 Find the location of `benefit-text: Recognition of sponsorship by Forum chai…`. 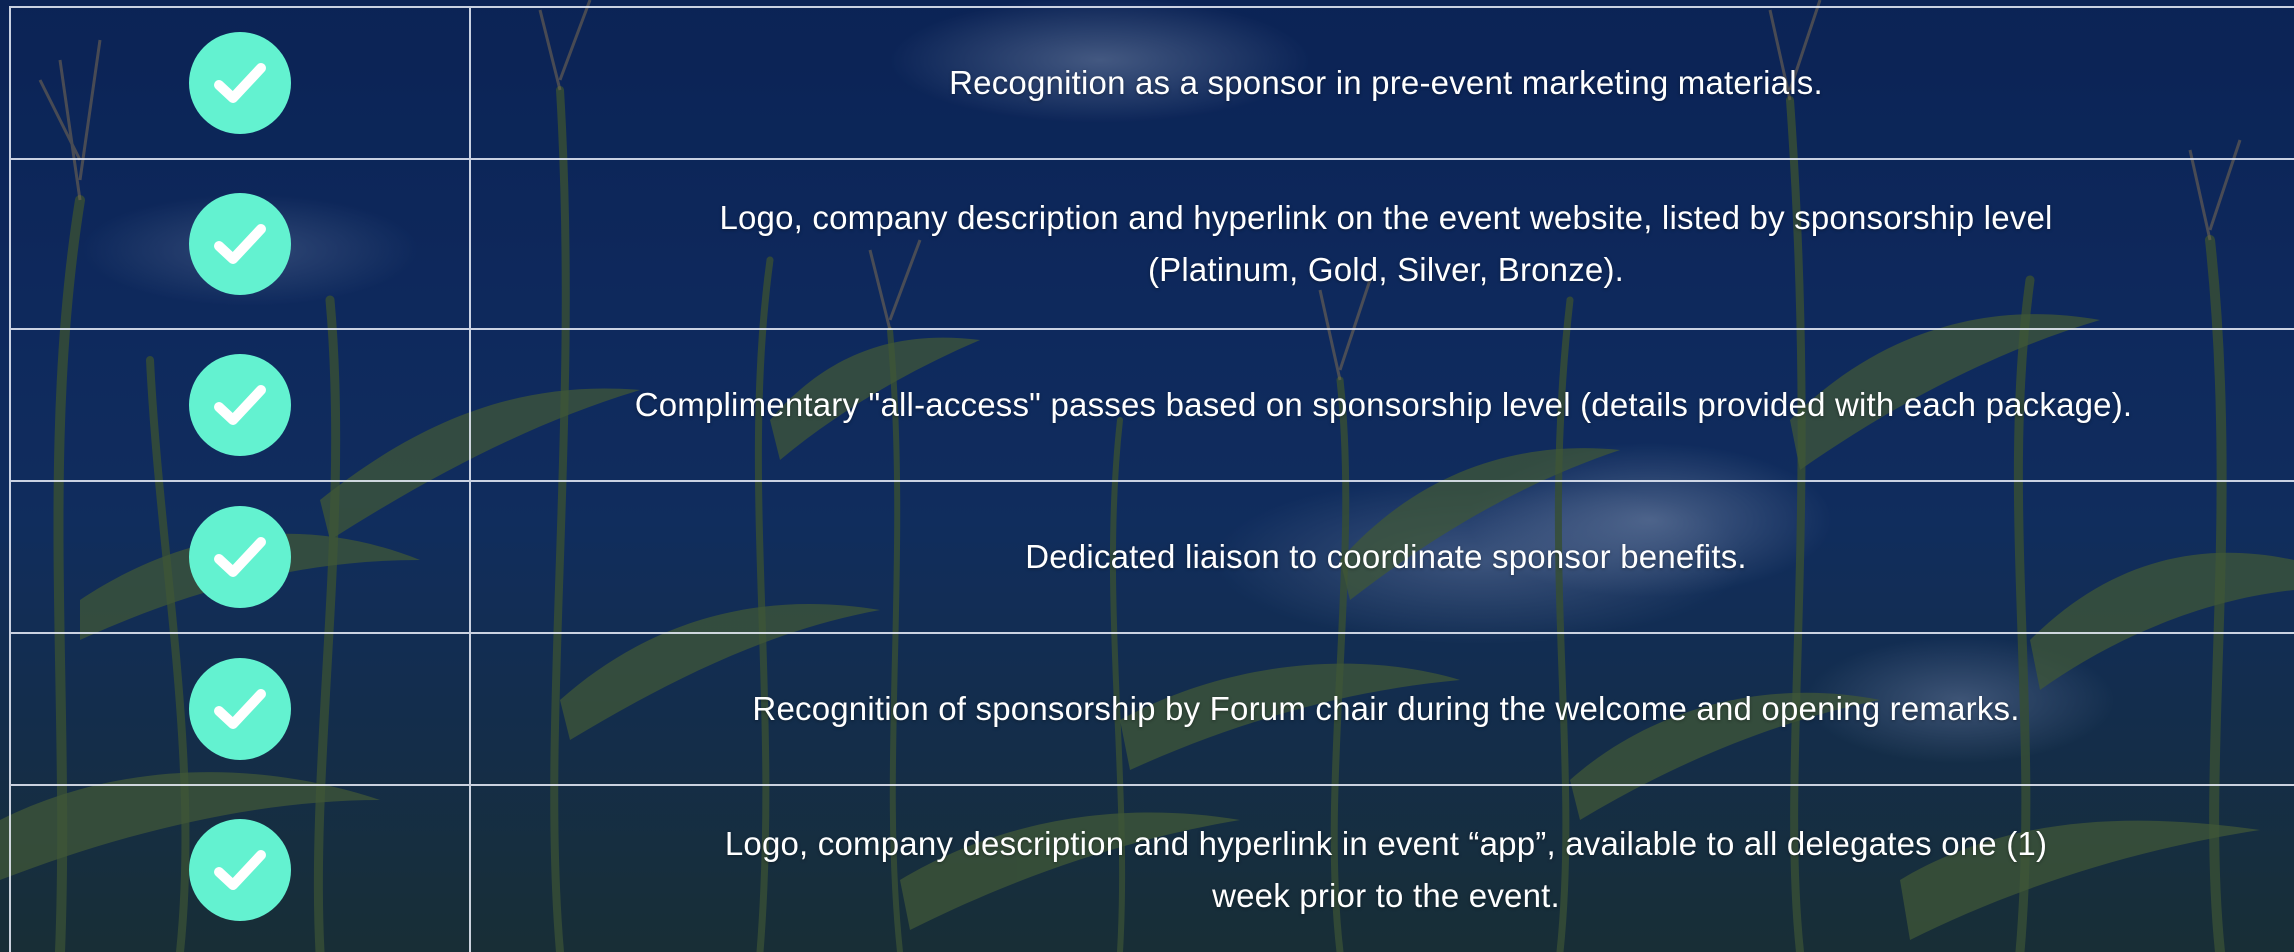

benefit-text: Recognition of sponsorship by Forum chai… is located at coordinates (1386, 708).